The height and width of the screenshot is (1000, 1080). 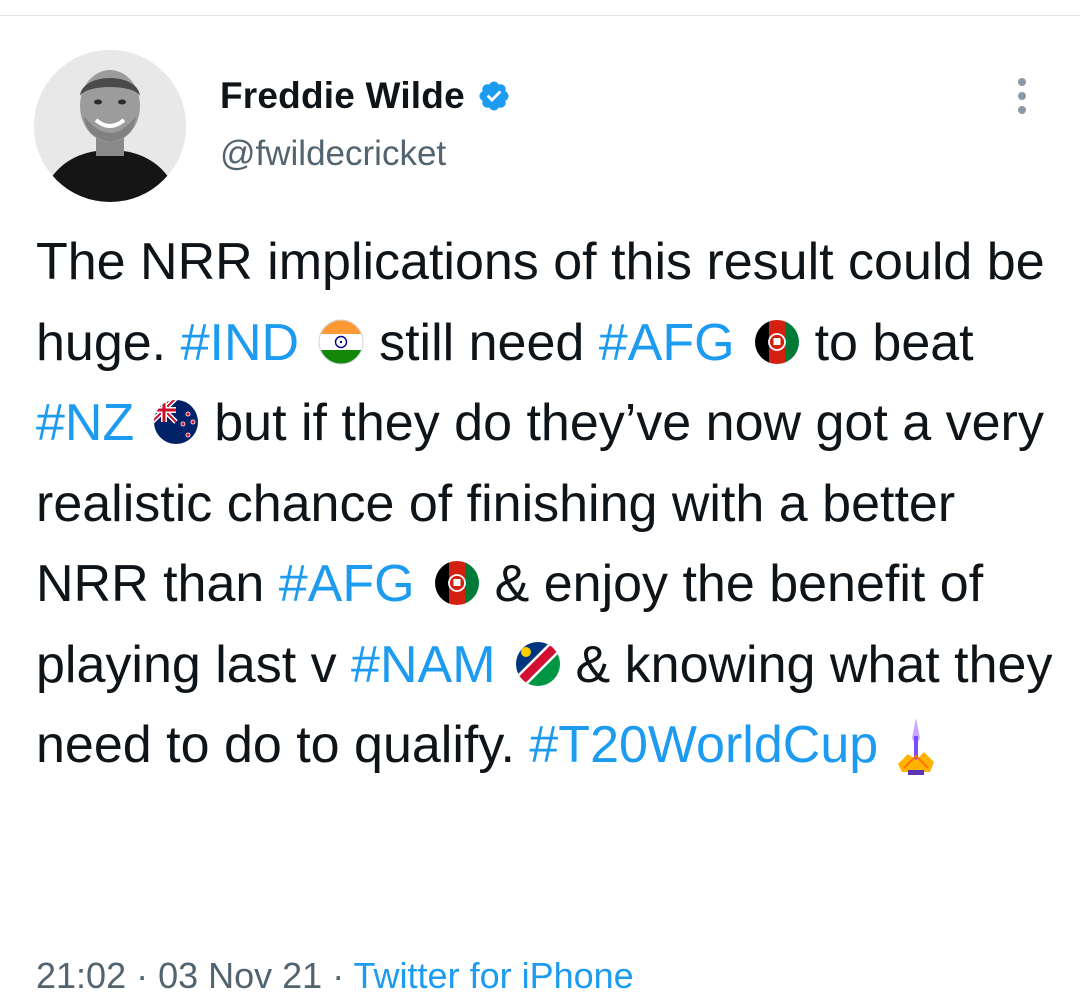 What do you see at coordinates (894, 342) in the screenshot?
I see `tweet-text-segment: to beat` at bounding box center [894, 342].